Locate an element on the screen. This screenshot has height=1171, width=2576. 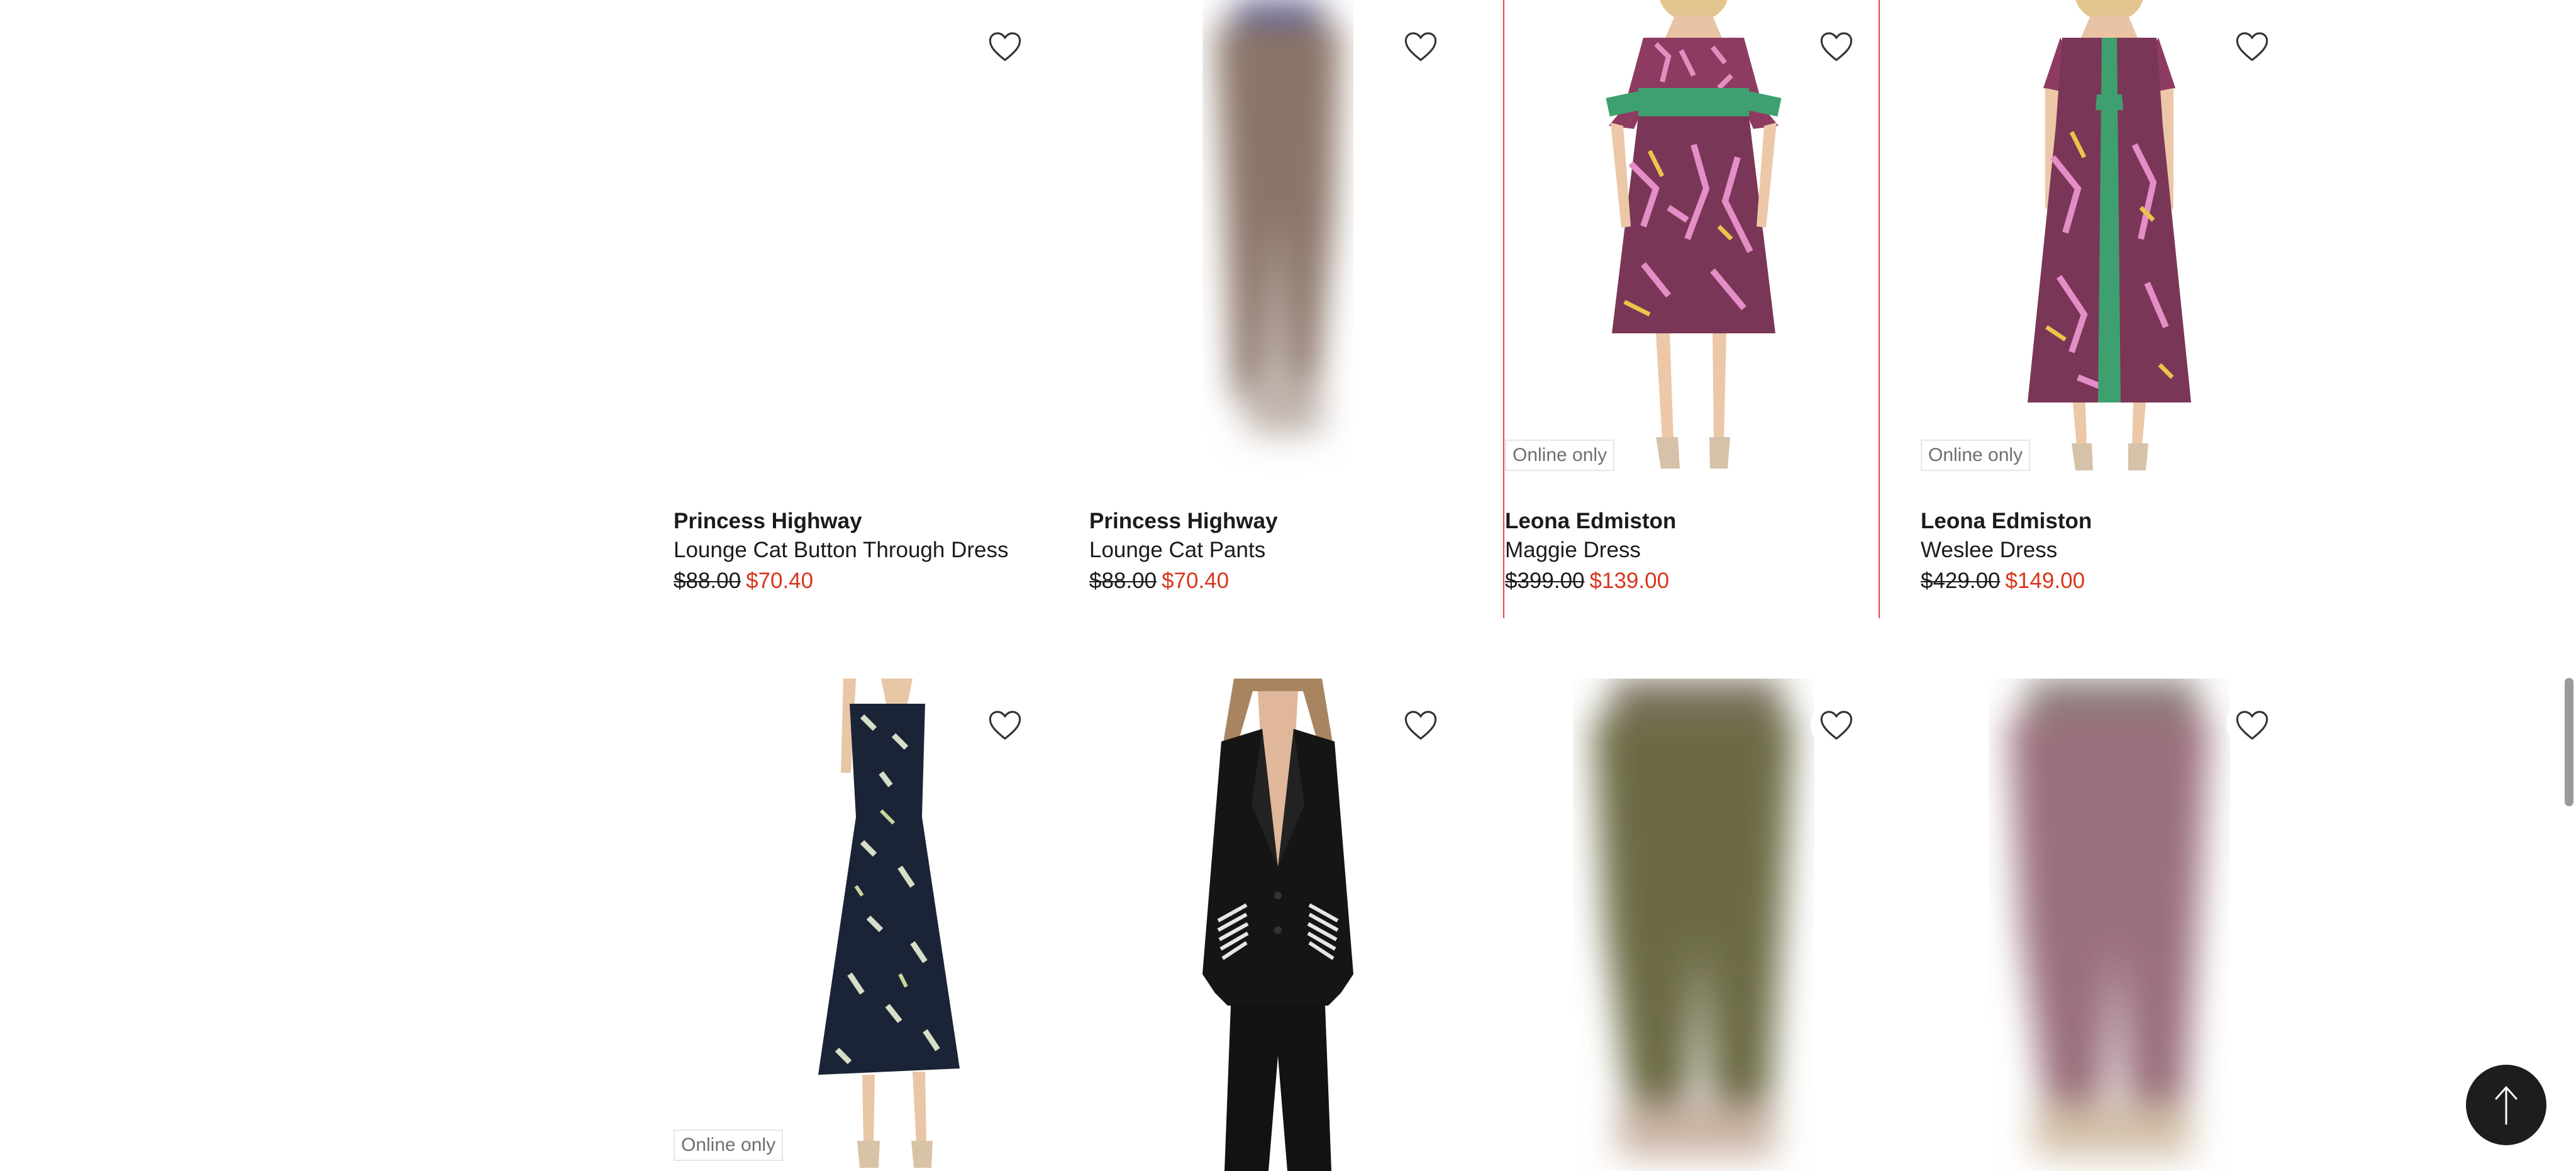
arrow-up-icon is located at coordinates (2506, 1105).